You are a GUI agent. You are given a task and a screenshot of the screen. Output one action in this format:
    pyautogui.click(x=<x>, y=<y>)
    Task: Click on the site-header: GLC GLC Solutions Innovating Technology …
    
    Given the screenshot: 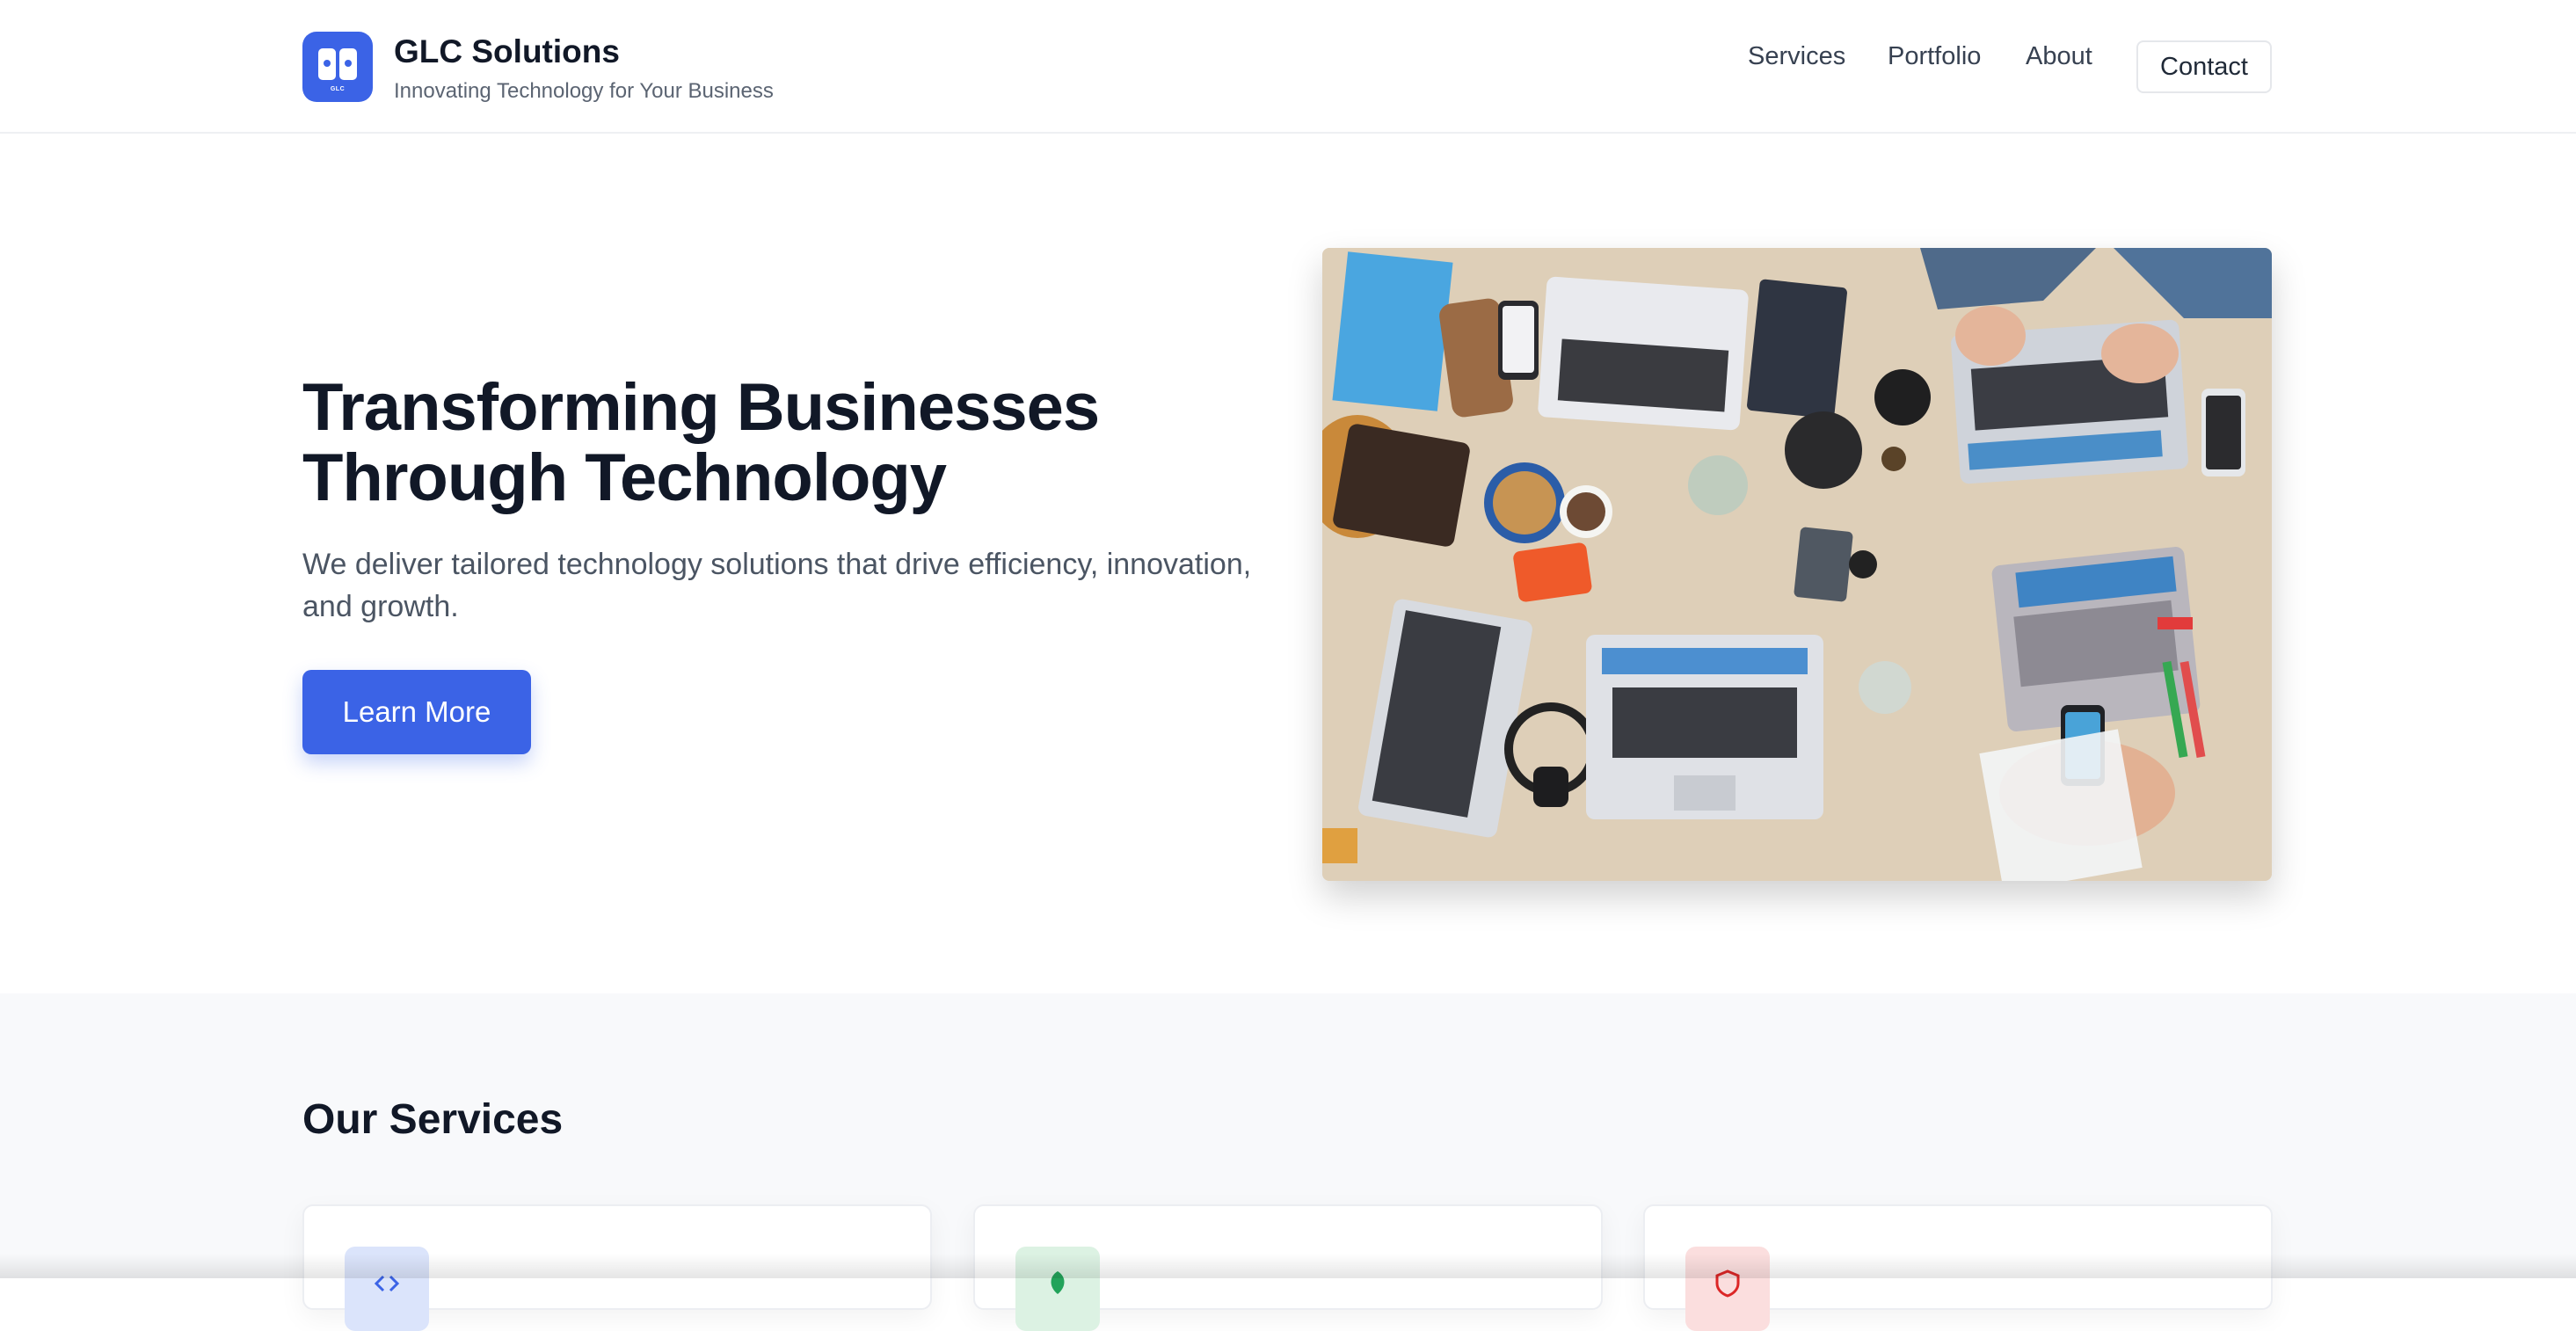 What is the action you would take?
    pyautogui.click(x=1288, y=67)
    